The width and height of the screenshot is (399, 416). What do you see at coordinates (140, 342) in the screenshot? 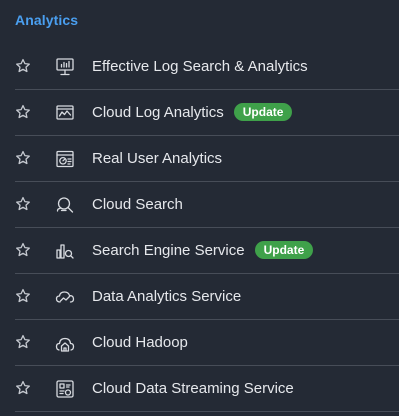
I see `service-item-label: Cloud Hadoop` at bounding box center [140, 342].